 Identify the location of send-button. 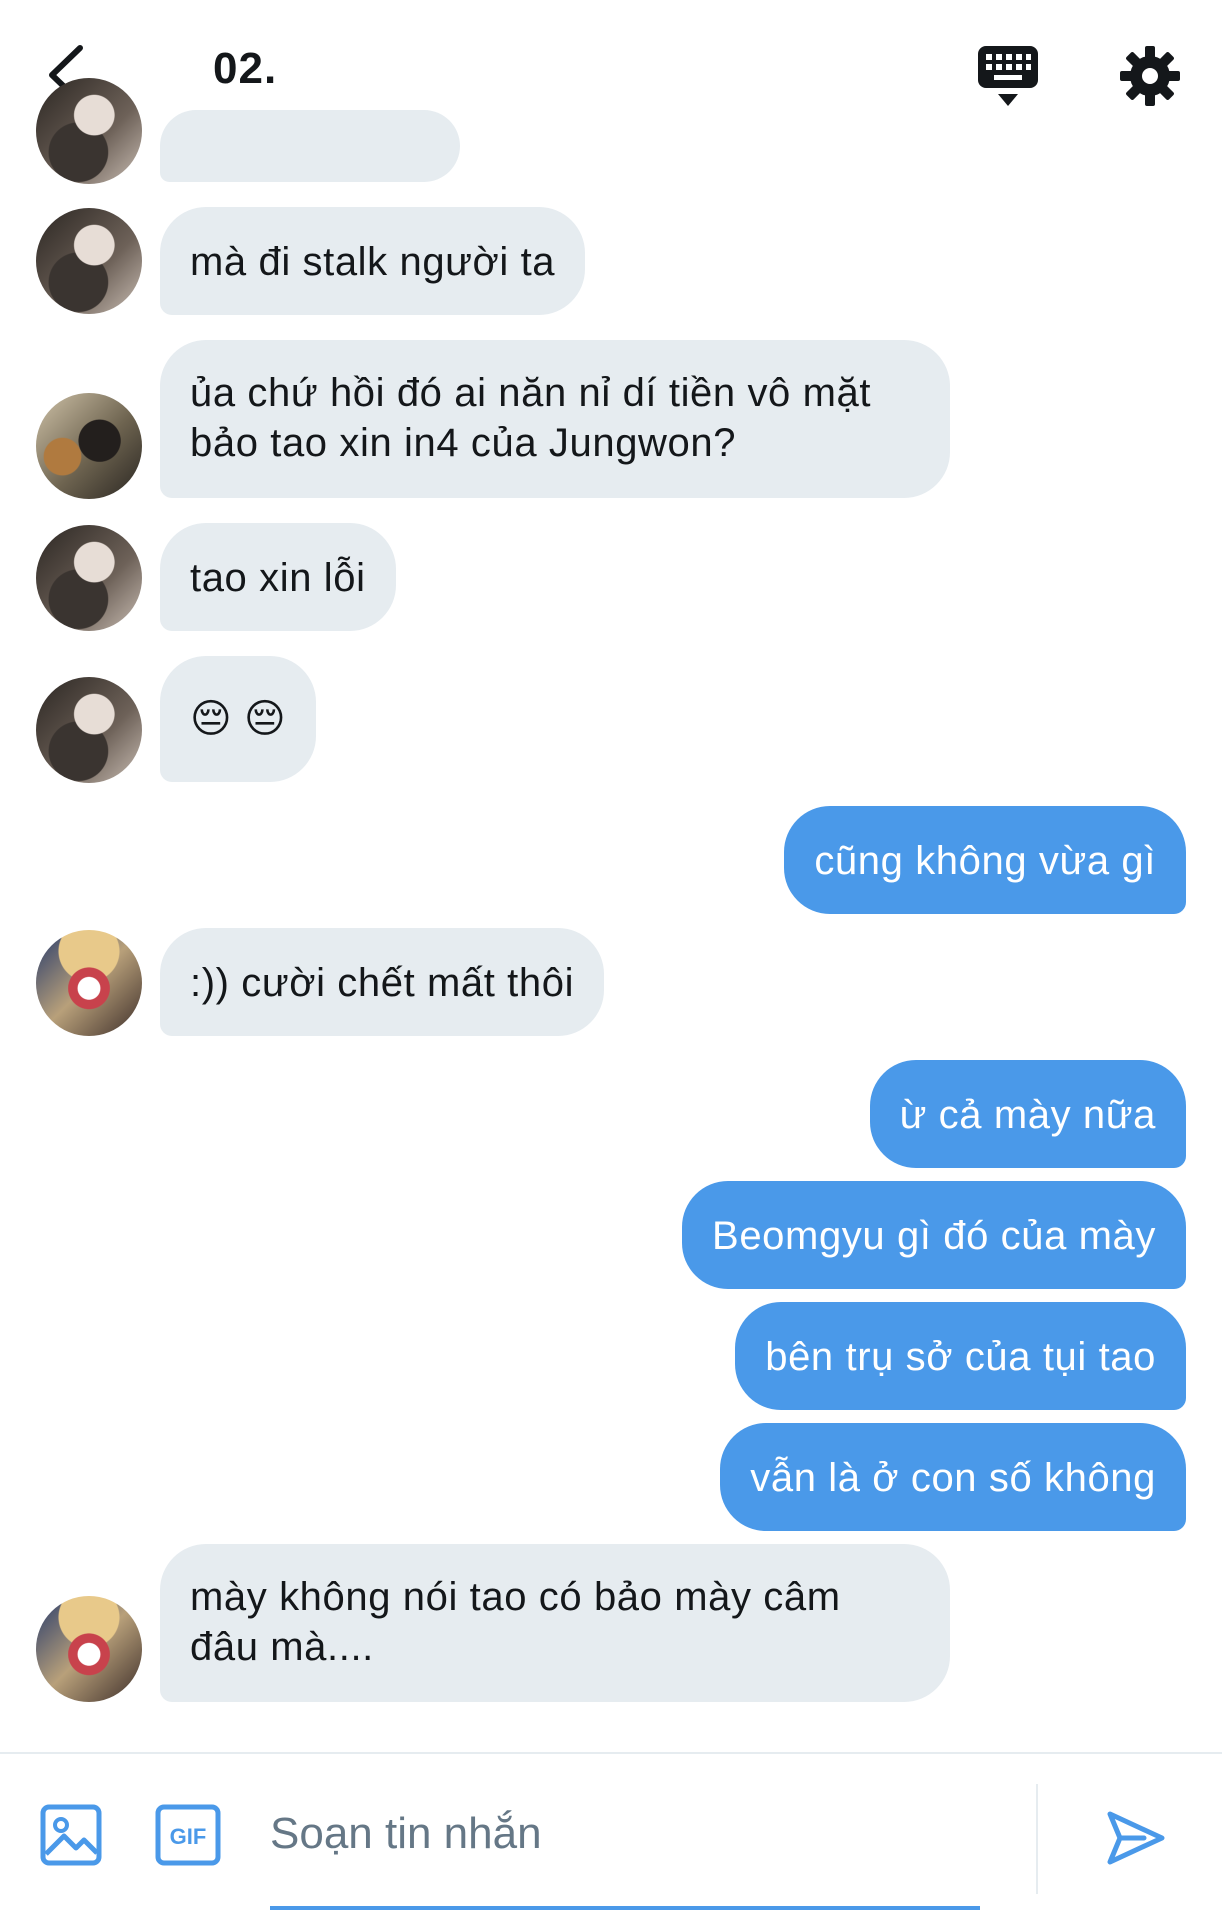
(1136, 1838).